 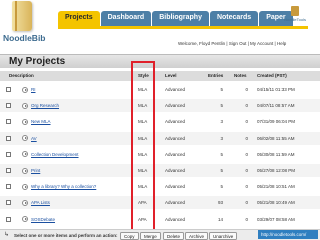 What do you see at coordinates (7, 235) in the screenshot?
I see `select-arrow-icon: ↳` at bounding box center [7, 235].